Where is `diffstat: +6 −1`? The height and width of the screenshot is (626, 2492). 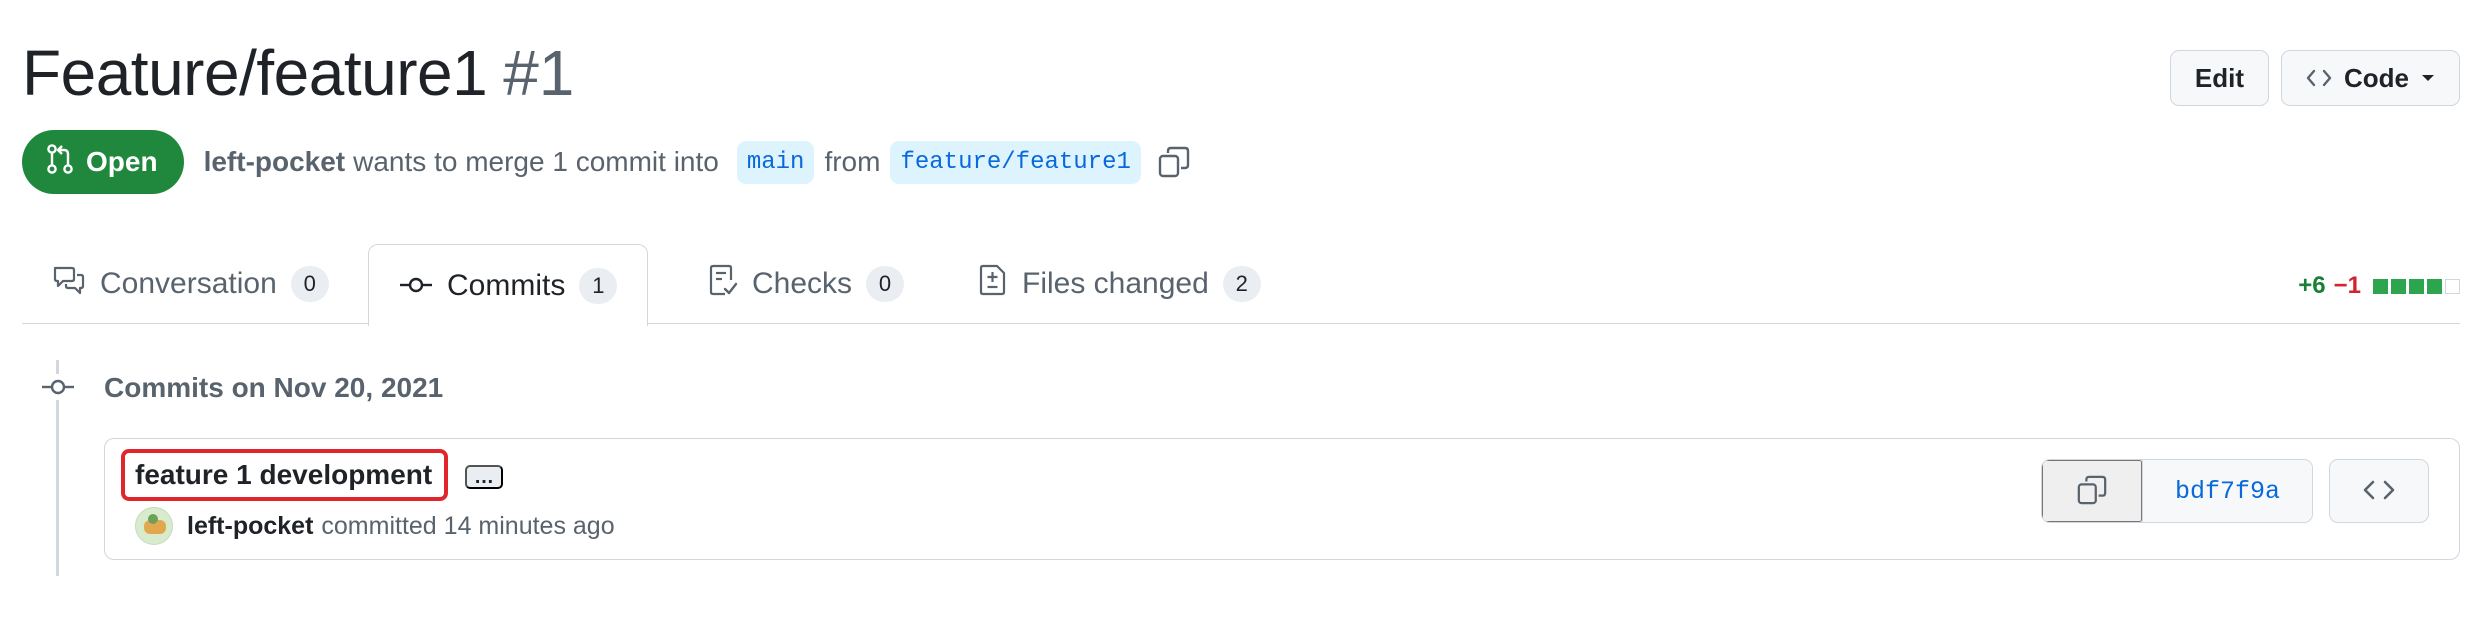
diffstat: +6 −1 is located at coordinates (2379, 286).